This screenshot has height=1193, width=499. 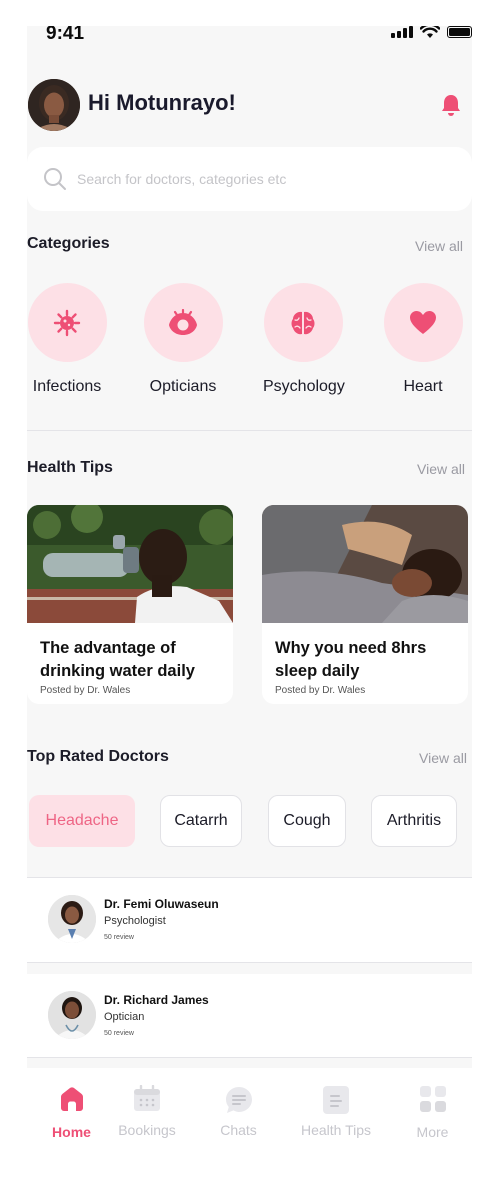 What do you see at coordinates (181, 179) in the screenshot?
I see `search-input: Search for doctors, categories etc` at bounding box center [181, 179].